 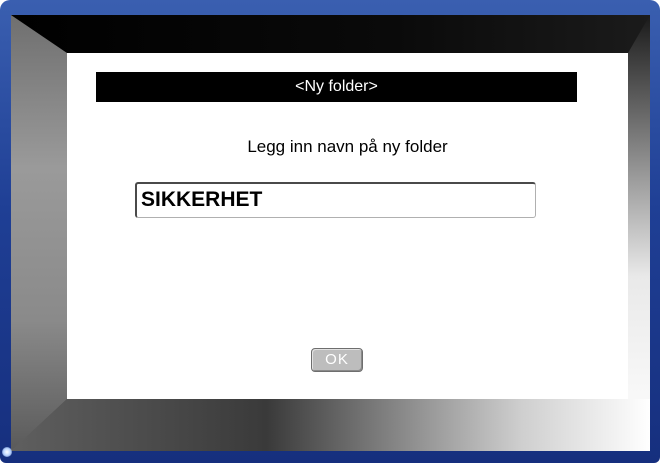 I want to click on dialog-title: <Ny folder>, so click(x=336, y=87).